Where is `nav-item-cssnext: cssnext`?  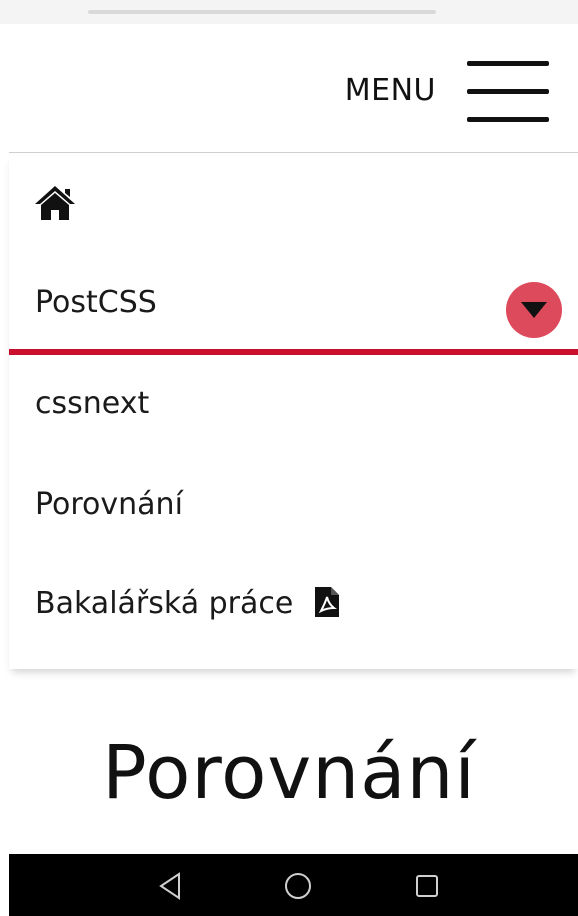 nav-item-cssnext: cssnext is located at coordinates (92, 403).